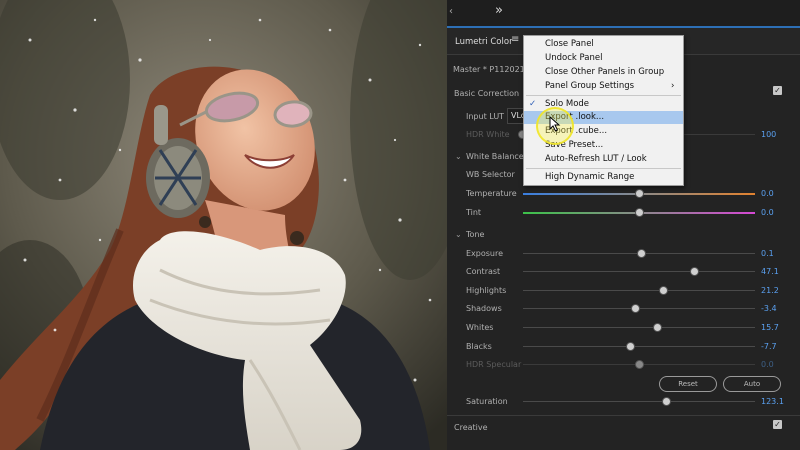  What do you see at coordinates (484, 42) in the screenshot?
I see `tab-lumetri-color: Lumetri Color` at bounding box center [484, 42].